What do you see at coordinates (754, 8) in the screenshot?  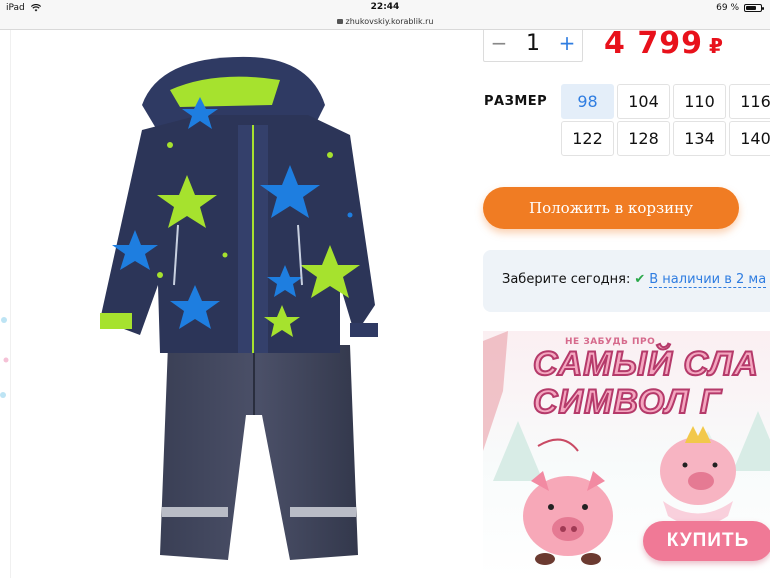 I see `battery-icon` at bounding box center [754, 8].